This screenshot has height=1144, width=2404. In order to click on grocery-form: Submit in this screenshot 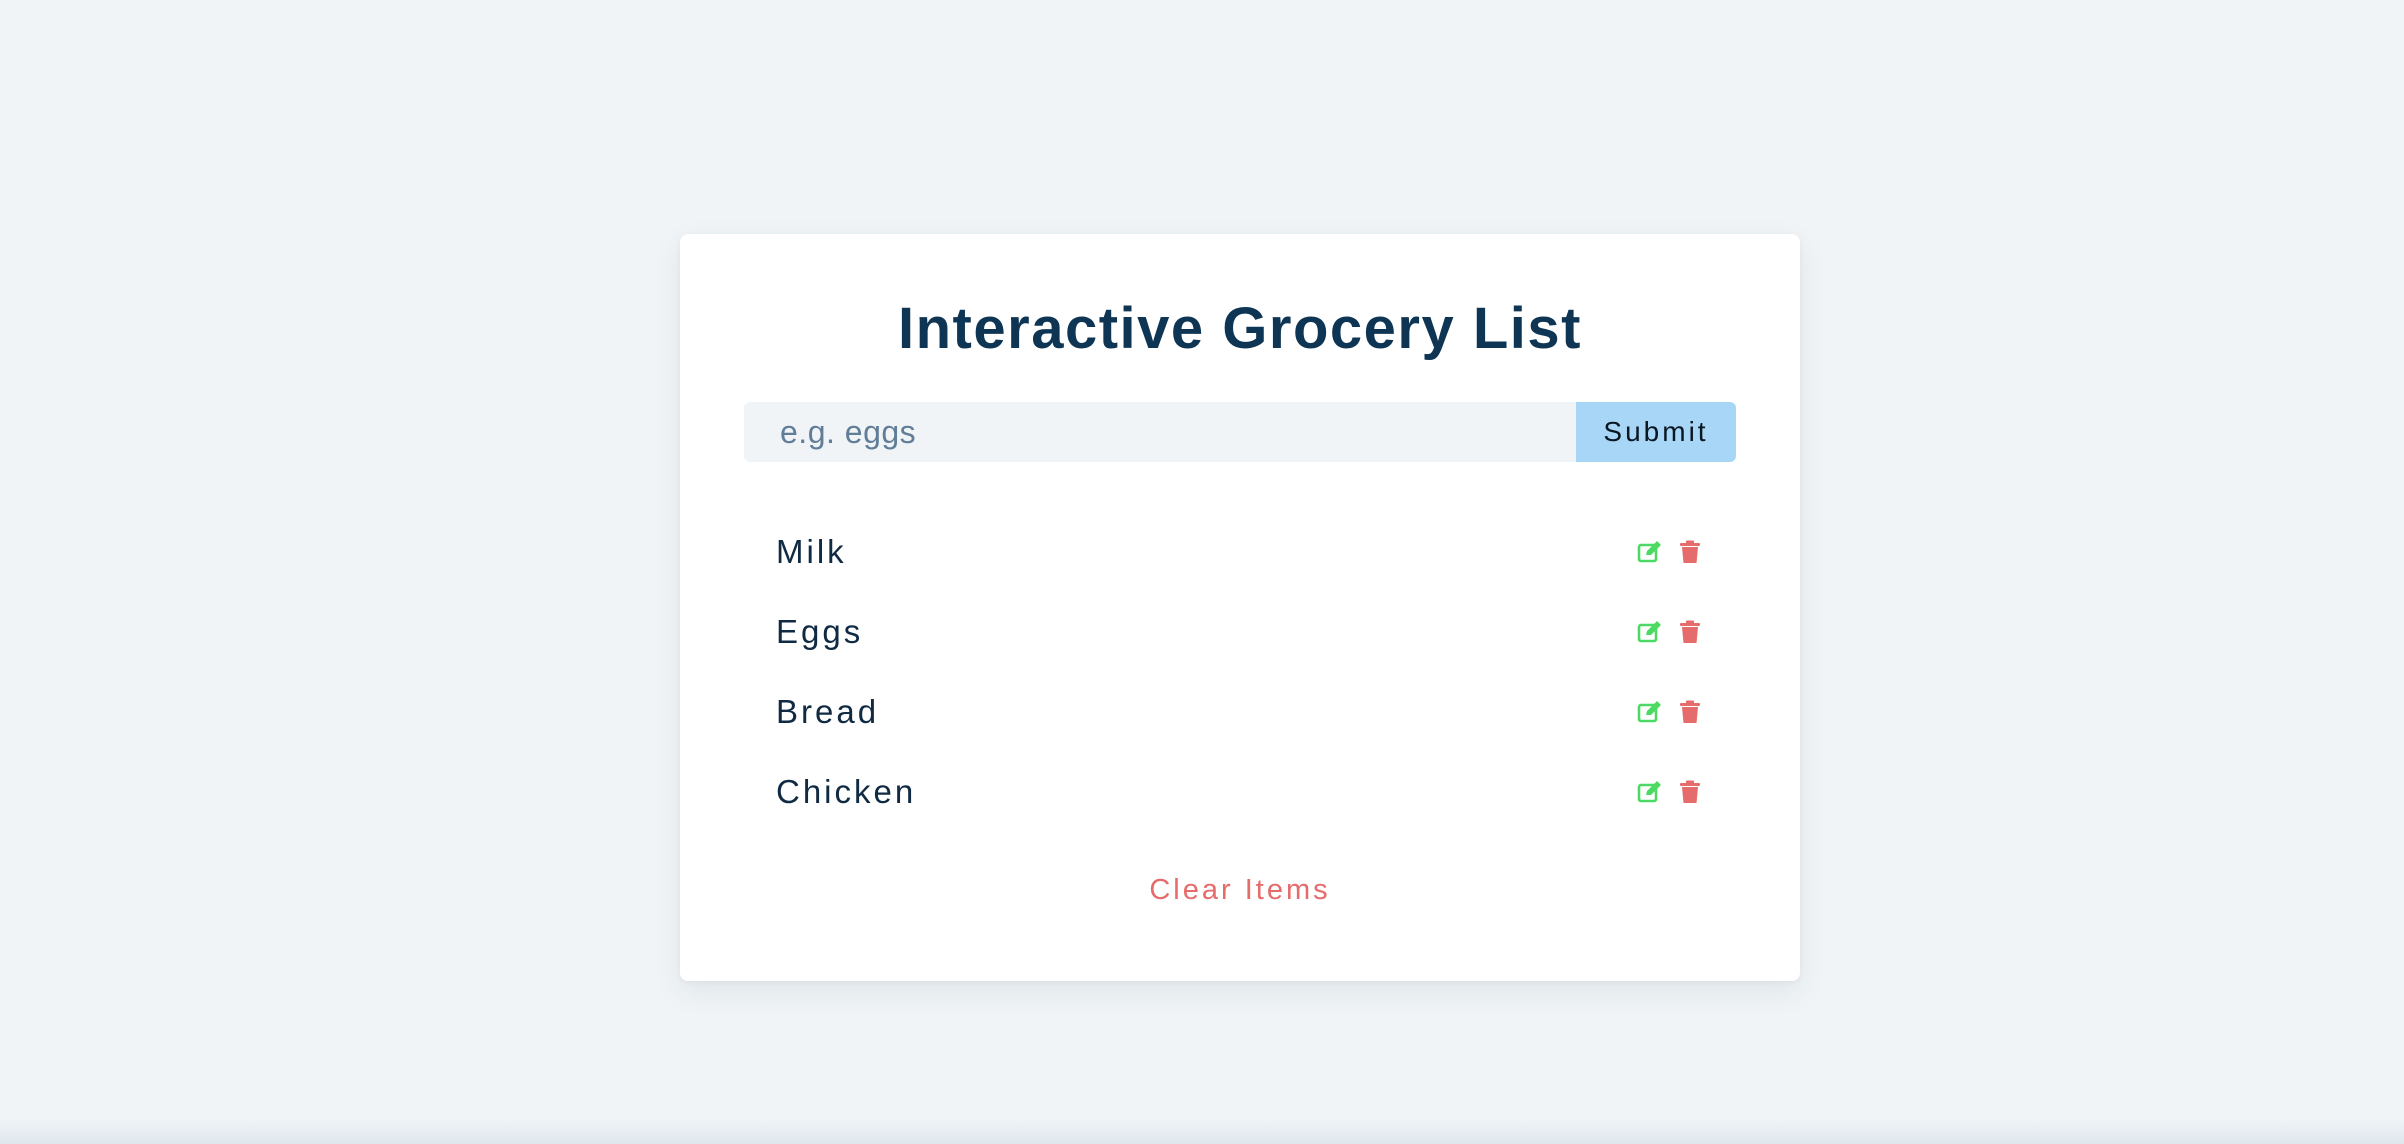, I will do `click(1240, 432)`.